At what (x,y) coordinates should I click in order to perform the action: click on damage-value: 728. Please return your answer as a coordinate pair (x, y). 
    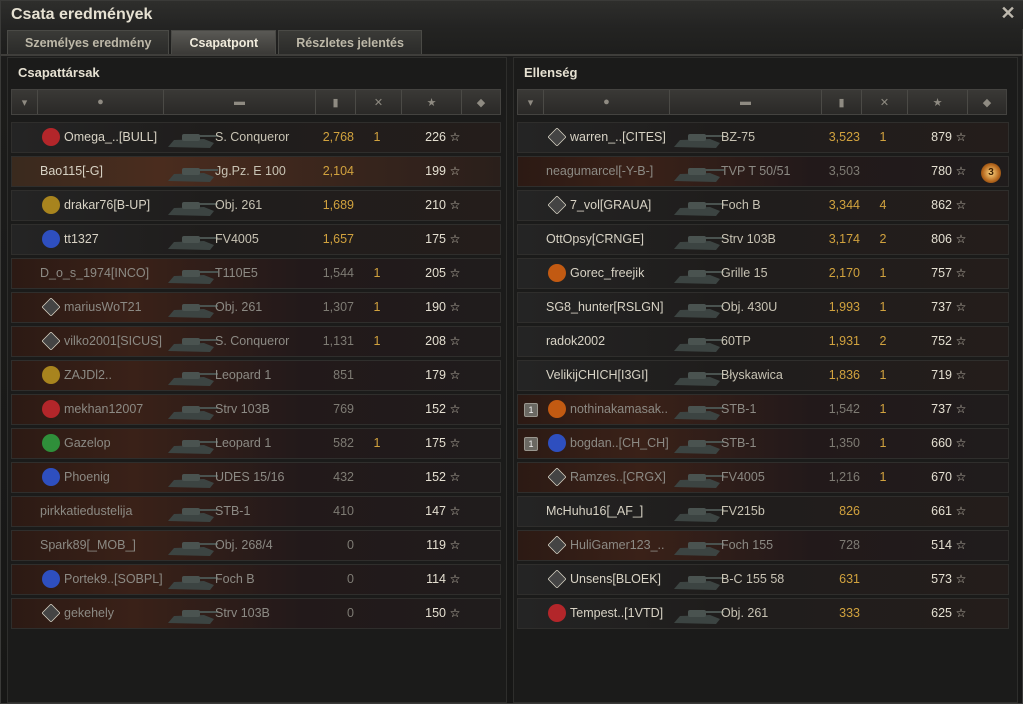
    Looking at the image, I should click on (849, 545).